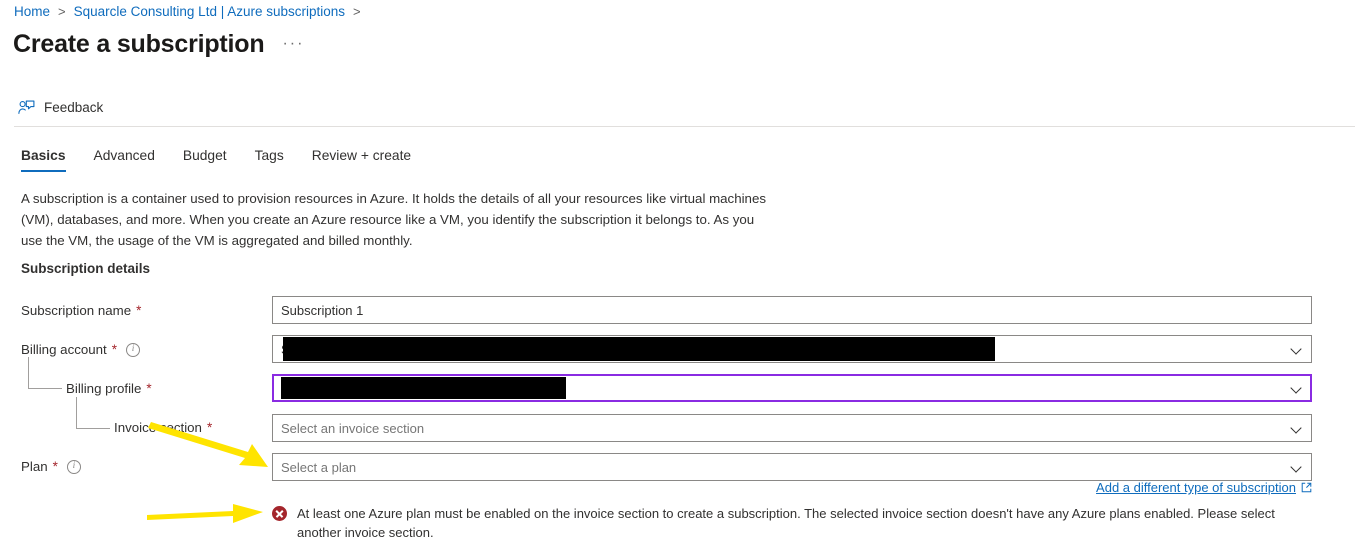  Describe the element at coordinates (139, 44) in the screenshot. I see `page-title: Create a subscription` at that location.